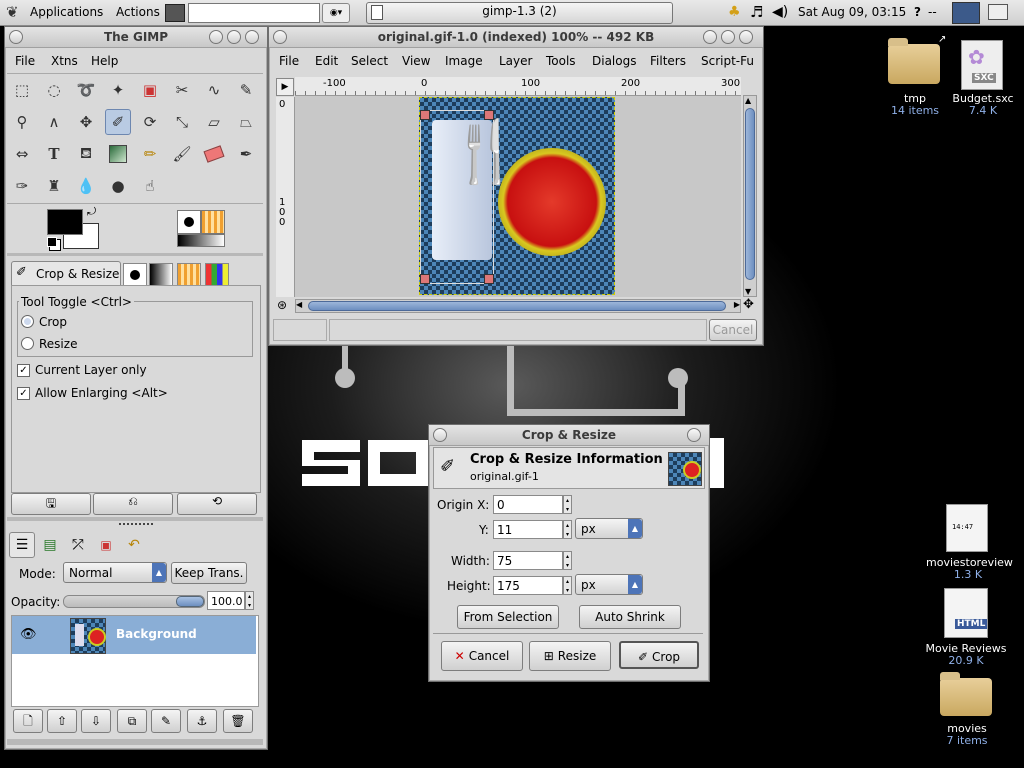  Describe the element at coordinates (780, 12) in the screenshot. I see `volume-icon: ◀)` at that location.